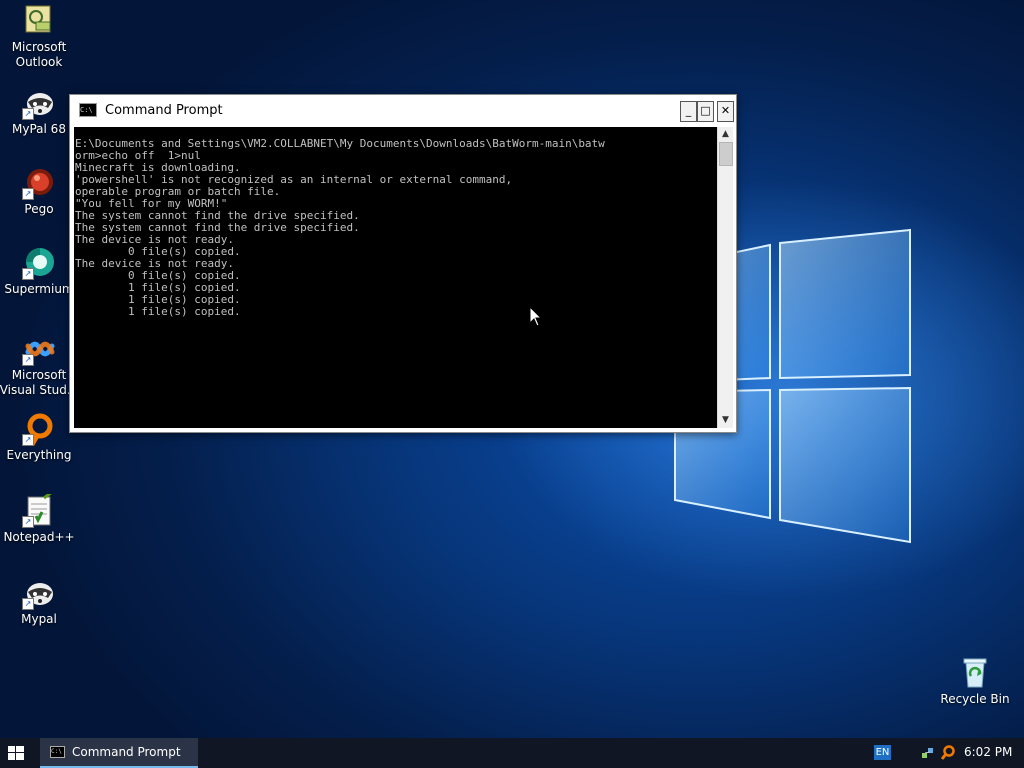  I want to click on desktop-icon-notepad-plus-plus: ↗ Notepad++, so click(39, 517).